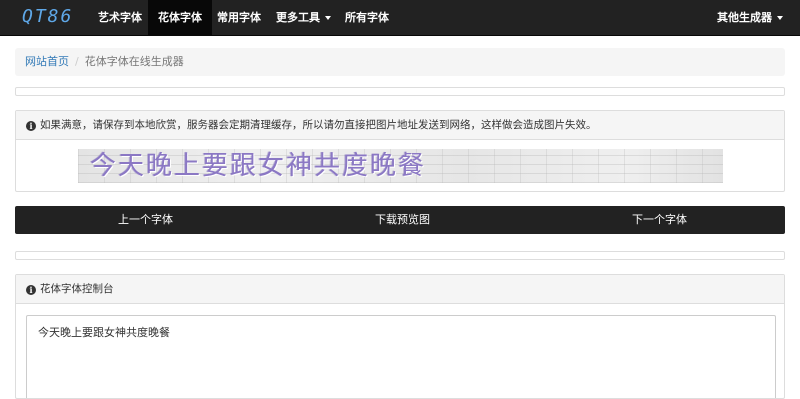 This screenshot has height=399, width=800. I want to click on next-font-button: 下一个字体, so click(659, 220).